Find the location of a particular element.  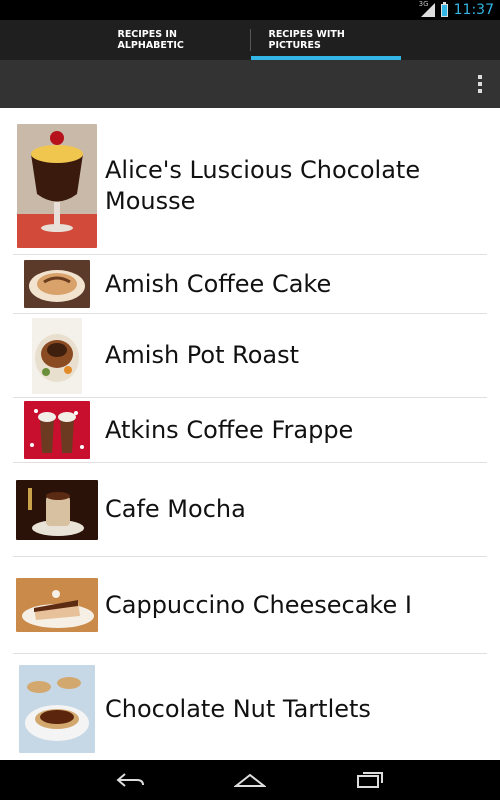

recipe-title: Atkins Coffee Frappe is located at coordinates (229, 429).